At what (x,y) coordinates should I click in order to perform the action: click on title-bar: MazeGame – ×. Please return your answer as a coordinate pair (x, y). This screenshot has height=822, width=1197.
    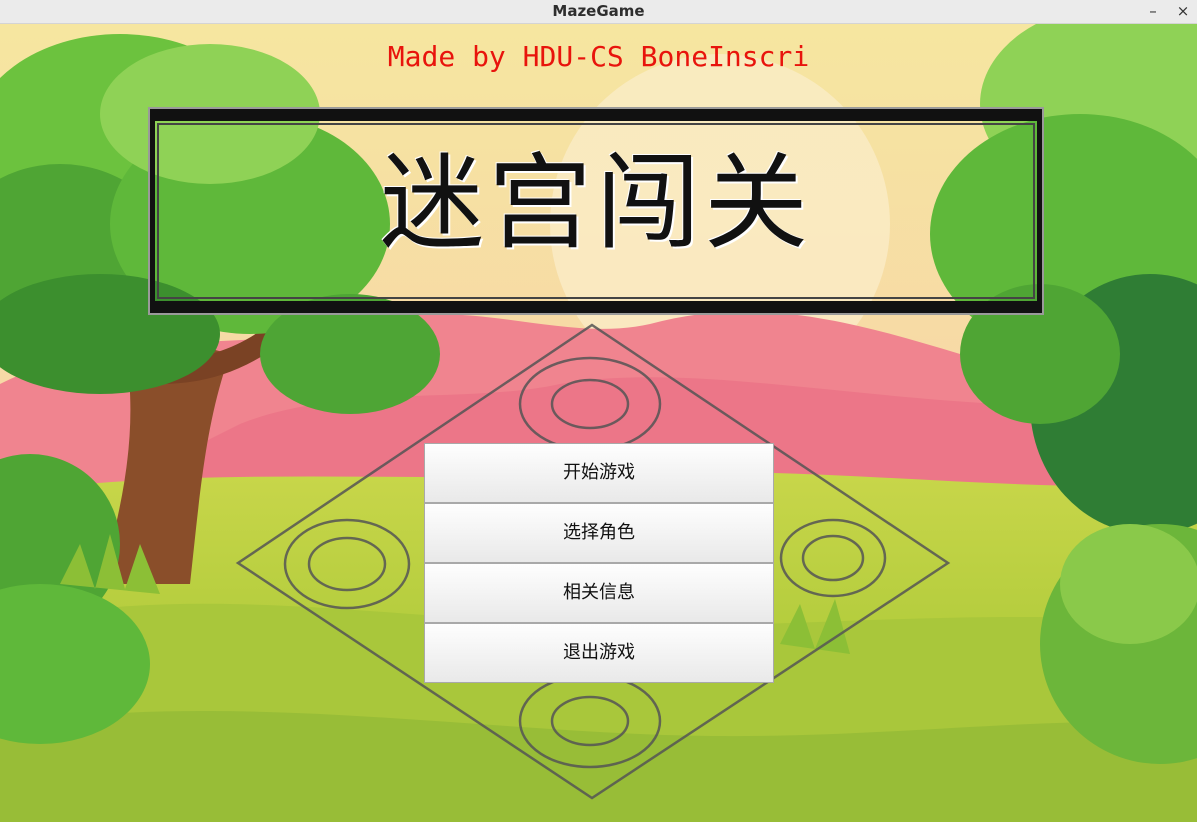
    Looking at the image, I should click on (598, 12).